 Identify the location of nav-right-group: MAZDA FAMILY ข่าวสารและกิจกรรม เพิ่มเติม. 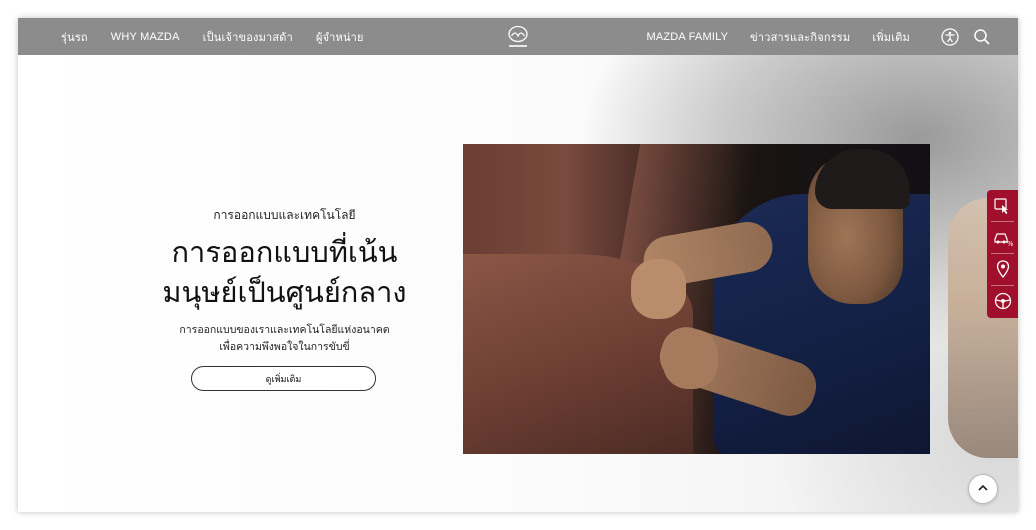
(819, 36).